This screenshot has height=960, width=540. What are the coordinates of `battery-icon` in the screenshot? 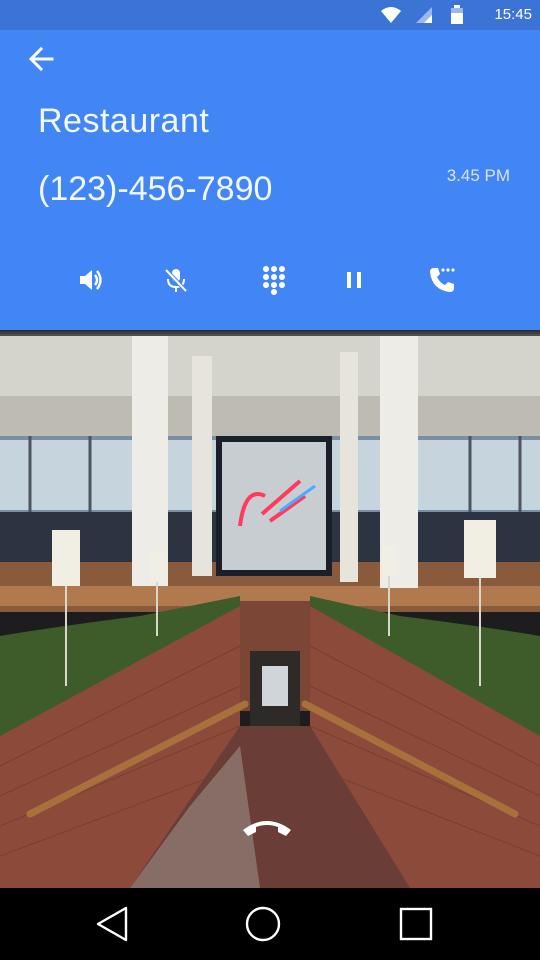 It's located at (457, 17).